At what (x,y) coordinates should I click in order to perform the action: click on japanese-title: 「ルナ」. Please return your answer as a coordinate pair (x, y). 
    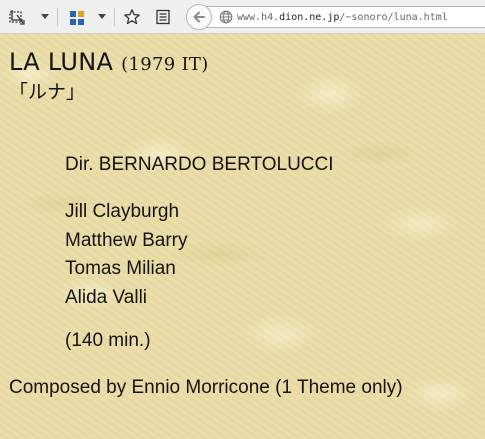
    Looking at the image, I should click on (47, 92).